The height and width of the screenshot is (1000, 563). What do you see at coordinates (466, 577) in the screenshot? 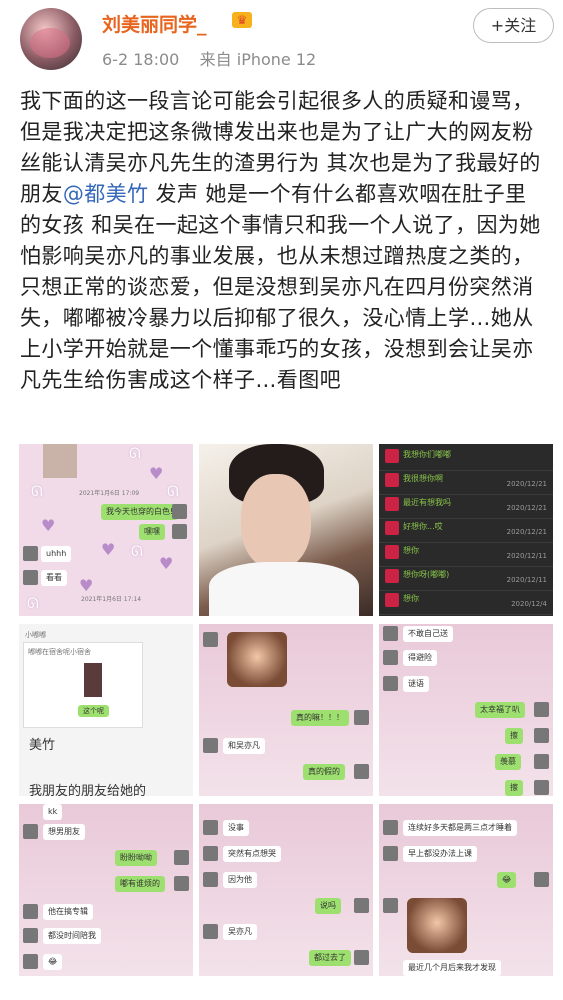
I see `message-row: 想你呀(嘟嘟) 2020/12/11` at bounding box center [466, 577].